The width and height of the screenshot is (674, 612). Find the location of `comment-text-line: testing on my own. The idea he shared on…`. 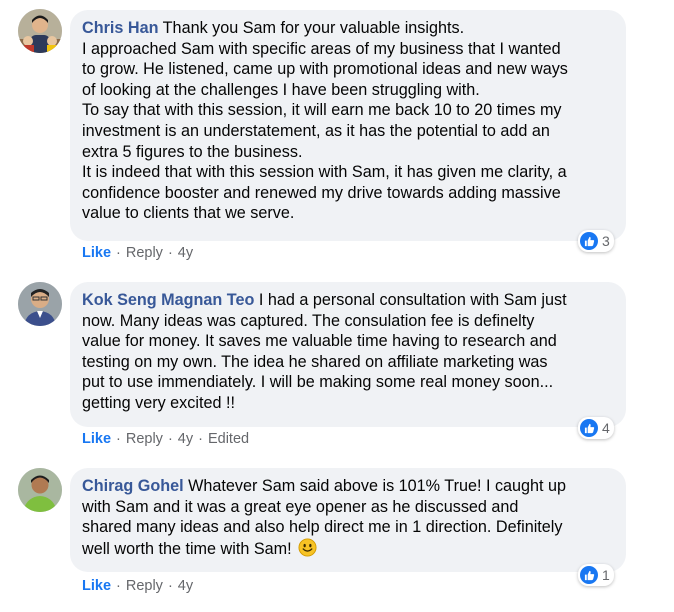

comment-text-line: testing on my own. The idea he shared on… is located at coordinates (315, 361).